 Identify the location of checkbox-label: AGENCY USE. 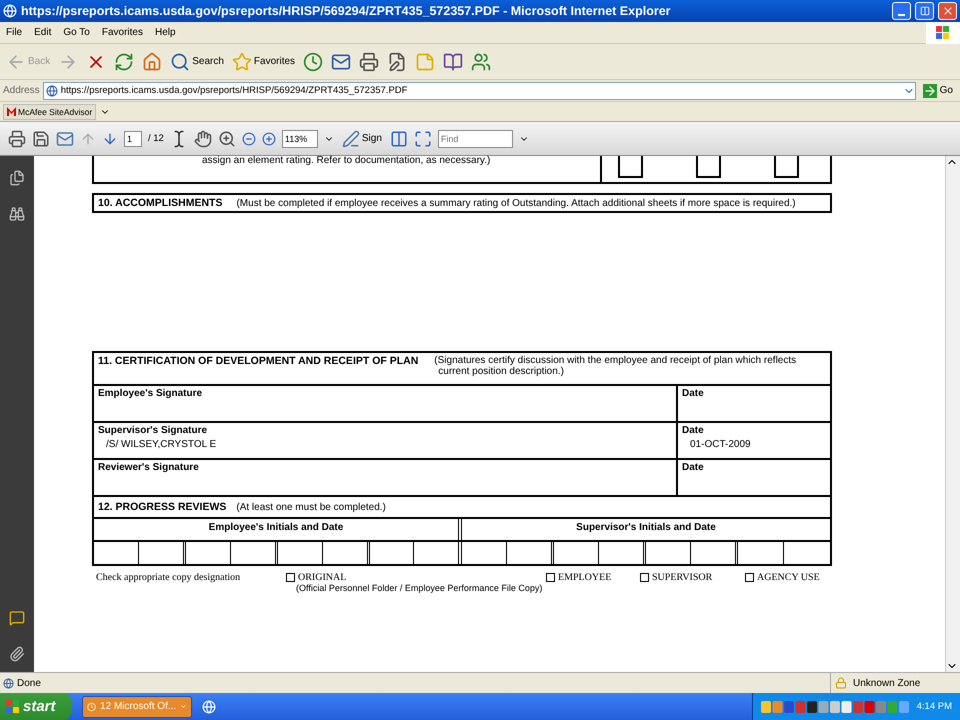
(788, 577).